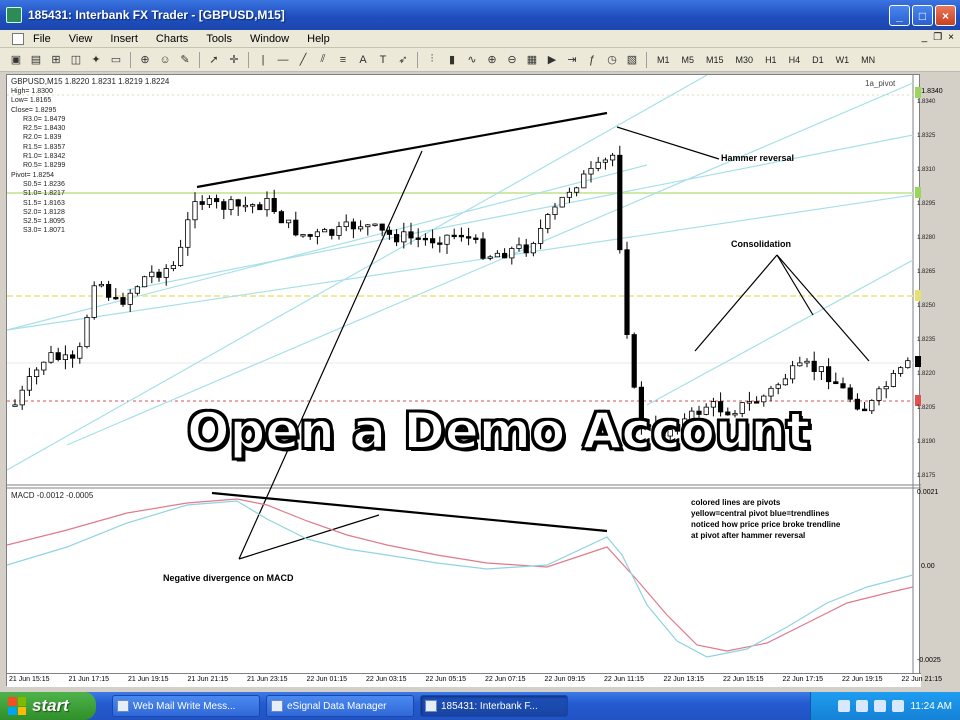 The width and height of the screenshot is (960, 720). What do you see at coordinates (42, 138) in the screenshot?
I see `pivot-label: R2.0= 1.839` at bounding box center [42, 138].